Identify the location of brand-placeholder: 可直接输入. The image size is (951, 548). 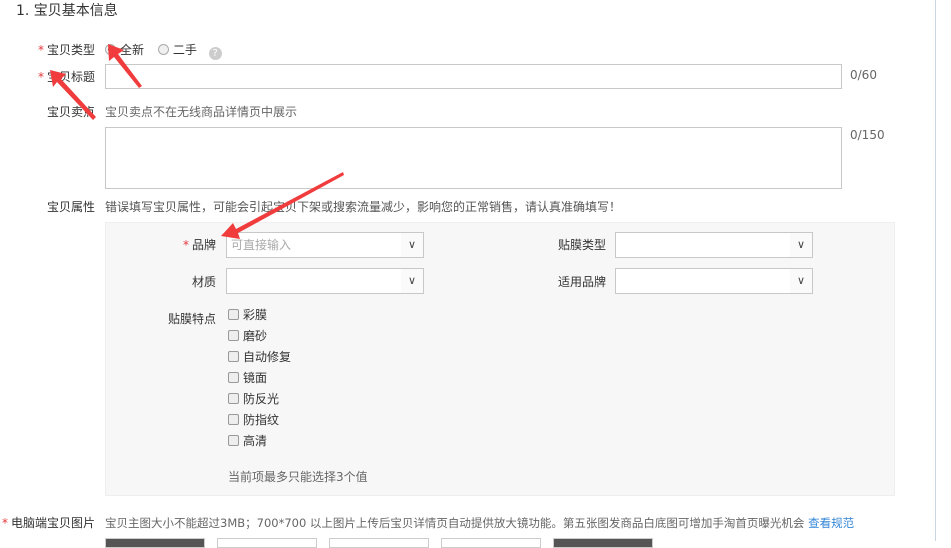
(261, 245).